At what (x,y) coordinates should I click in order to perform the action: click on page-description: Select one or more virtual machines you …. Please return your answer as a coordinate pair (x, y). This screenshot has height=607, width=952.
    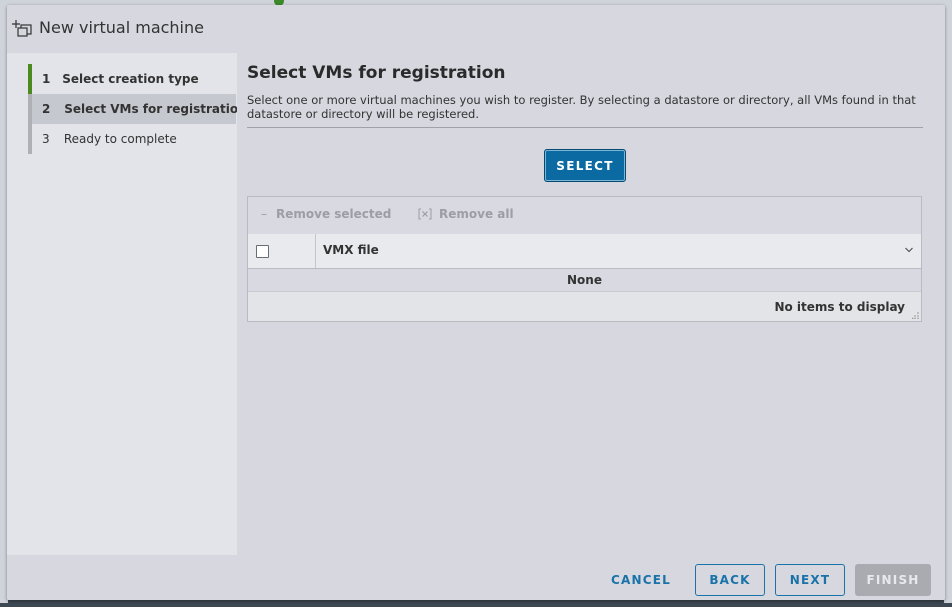
    Looking at the image, I should click on (581, 107).